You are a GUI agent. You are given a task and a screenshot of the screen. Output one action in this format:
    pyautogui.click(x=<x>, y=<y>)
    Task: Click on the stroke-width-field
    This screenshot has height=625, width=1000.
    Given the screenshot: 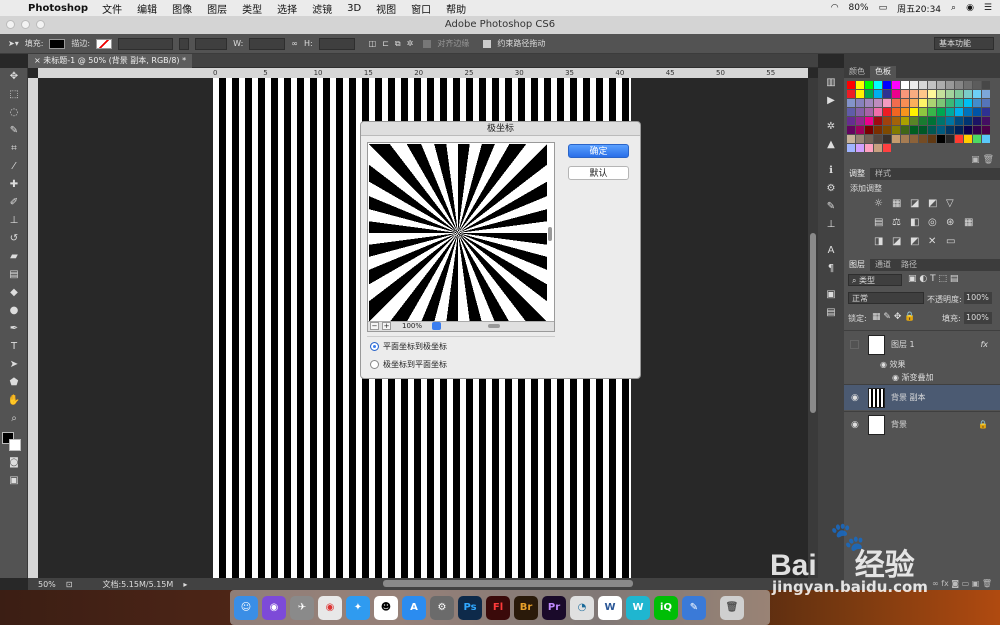 What is the action you would take?
    pyautogui.click(x=146, y=43)
    